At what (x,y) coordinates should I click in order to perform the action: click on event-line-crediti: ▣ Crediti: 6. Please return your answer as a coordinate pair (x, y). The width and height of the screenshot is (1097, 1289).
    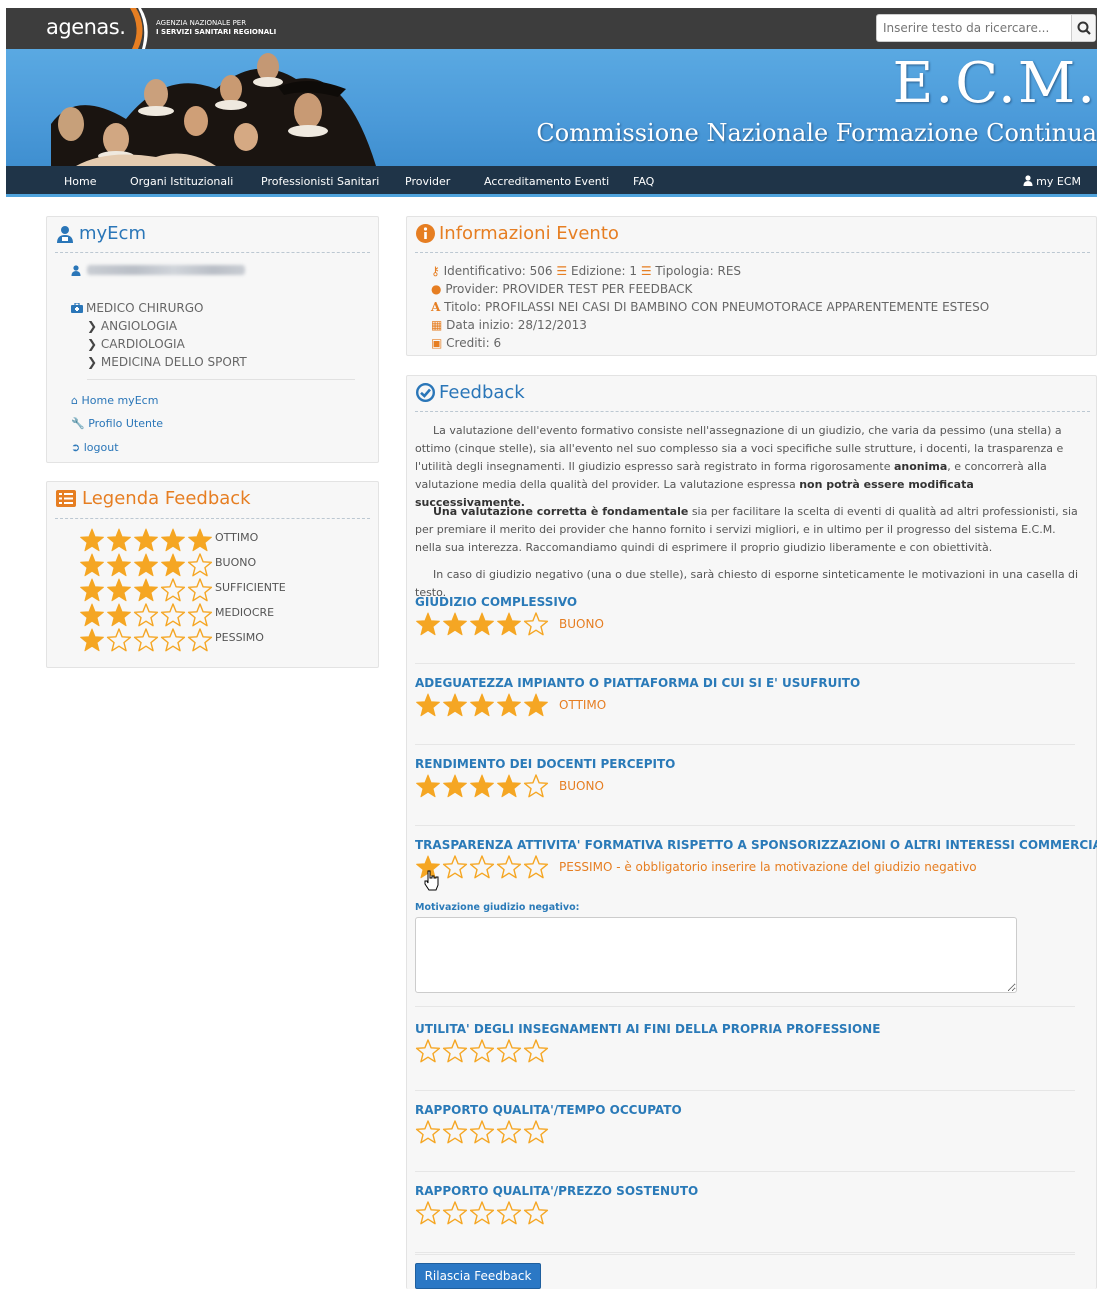
    Looking at the image, I should click on (466, 343).